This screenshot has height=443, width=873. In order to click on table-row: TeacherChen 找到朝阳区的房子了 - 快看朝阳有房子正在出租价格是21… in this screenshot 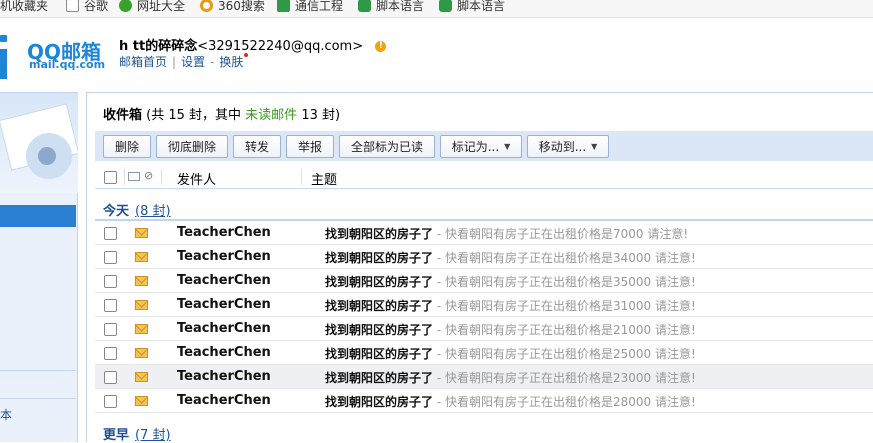, I will do `click(484, 329)`.